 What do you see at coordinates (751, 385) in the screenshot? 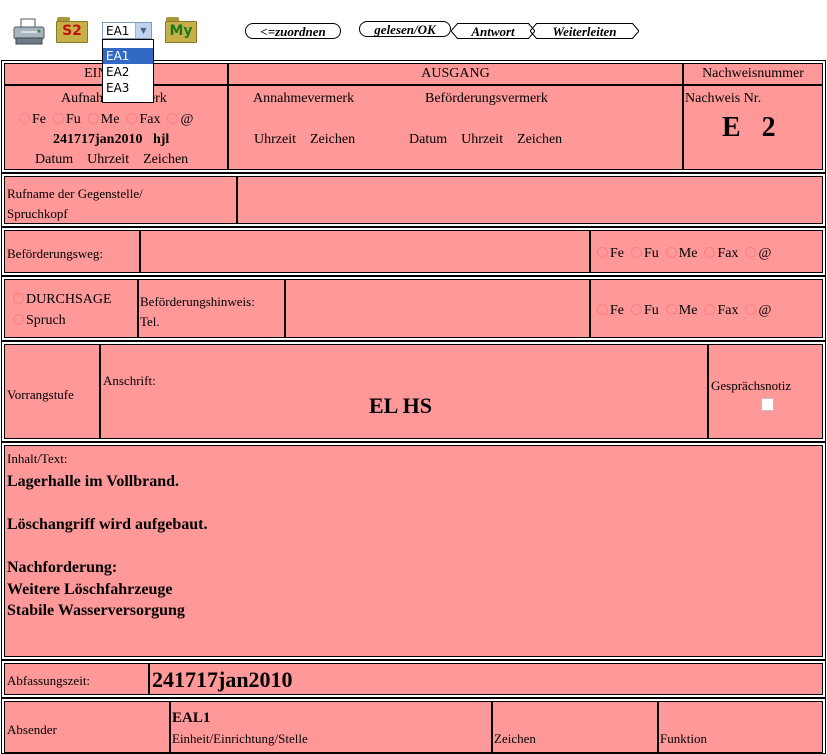
I see `gespraechsnotiz-label: Gesprächsnotiz` at bounding box center [751, 385].